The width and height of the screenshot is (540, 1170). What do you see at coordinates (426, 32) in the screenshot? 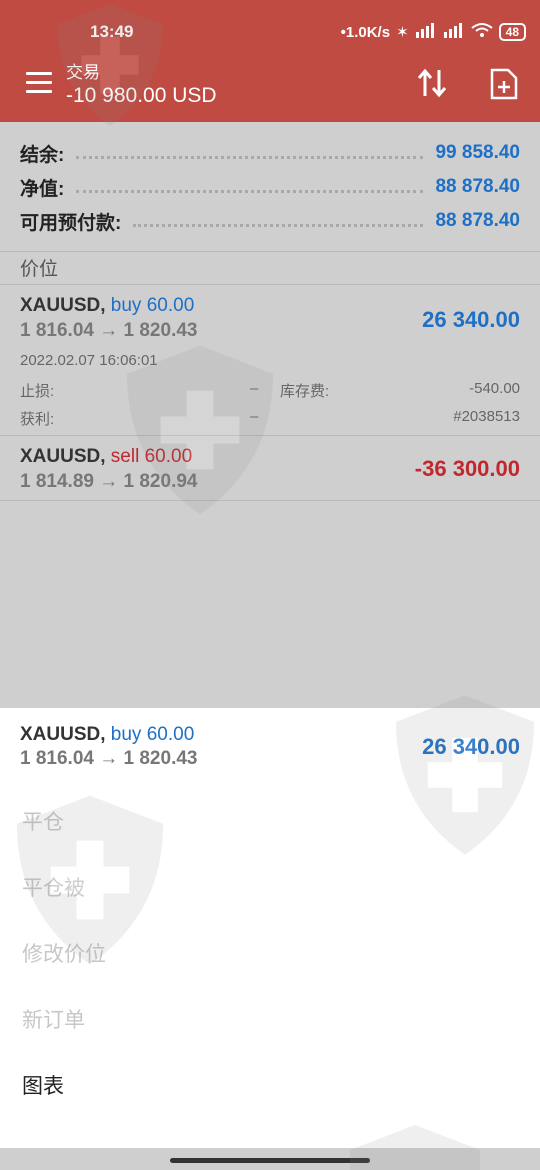
I see `signal-icon` at bounding box center [426, 32].